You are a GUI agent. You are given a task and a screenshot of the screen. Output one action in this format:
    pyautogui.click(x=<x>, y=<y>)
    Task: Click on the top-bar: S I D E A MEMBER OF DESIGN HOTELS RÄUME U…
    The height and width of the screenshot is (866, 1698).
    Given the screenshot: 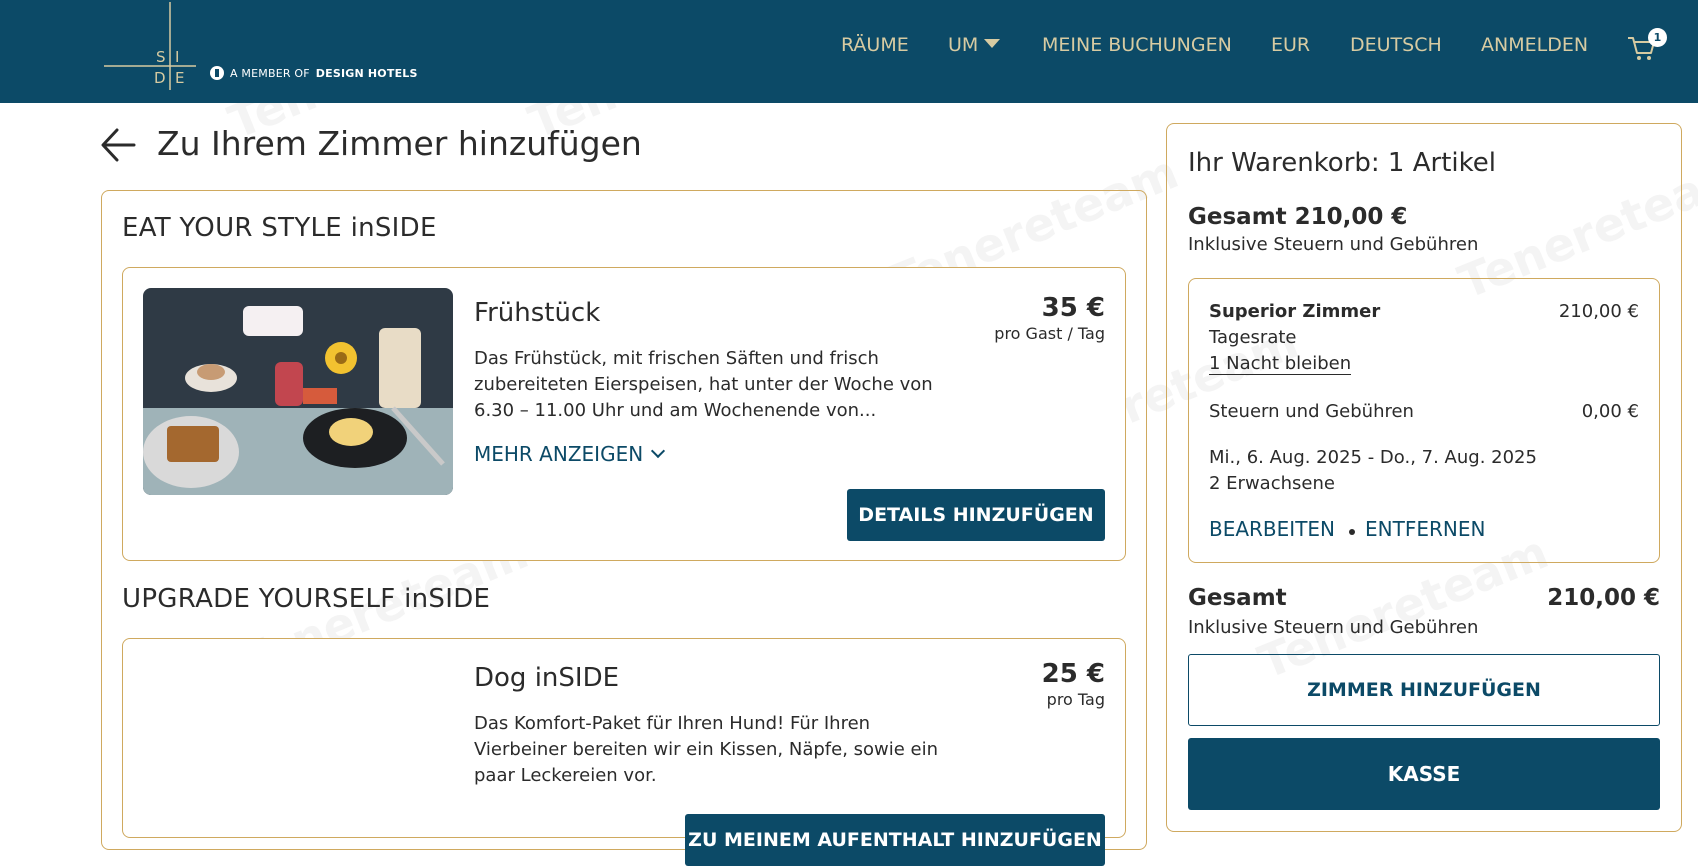 What is the action you would take?
    pyautogui.click(x=849, y=51)
    